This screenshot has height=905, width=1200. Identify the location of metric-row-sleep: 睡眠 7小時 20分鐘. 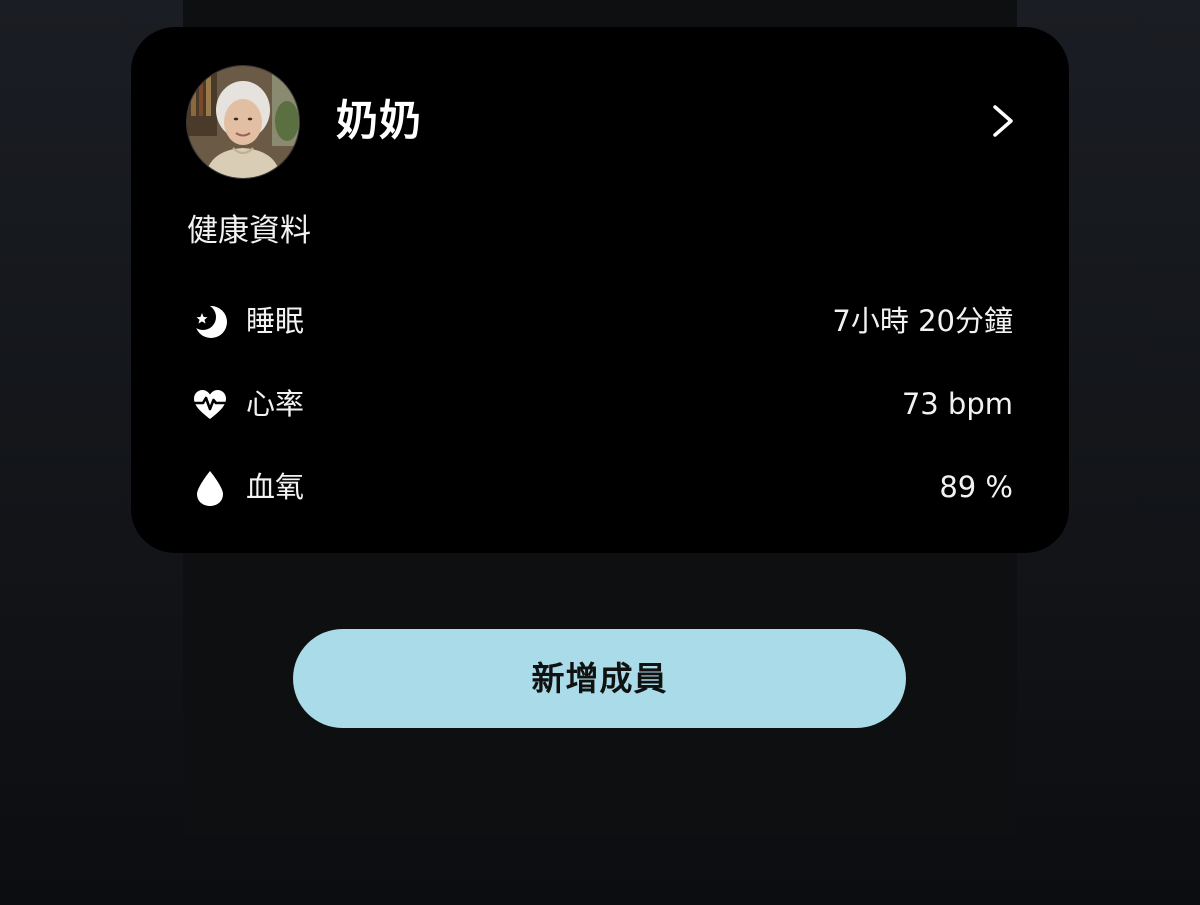
(600, 321).